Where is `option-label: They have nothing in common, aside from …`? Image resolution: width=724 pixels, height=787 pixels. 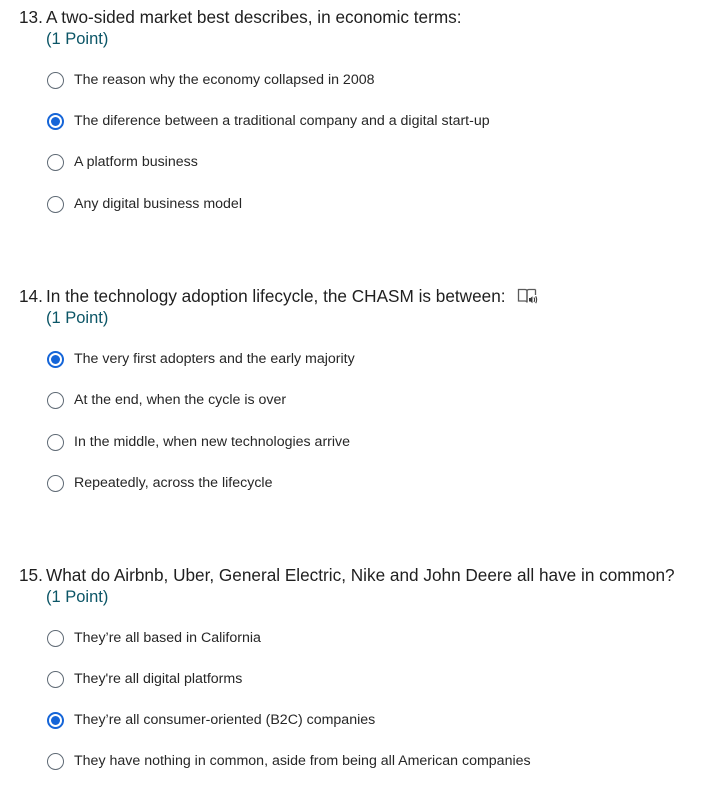 option-label: They have nothing in common, aside from … is located at coordinates (302, 761).